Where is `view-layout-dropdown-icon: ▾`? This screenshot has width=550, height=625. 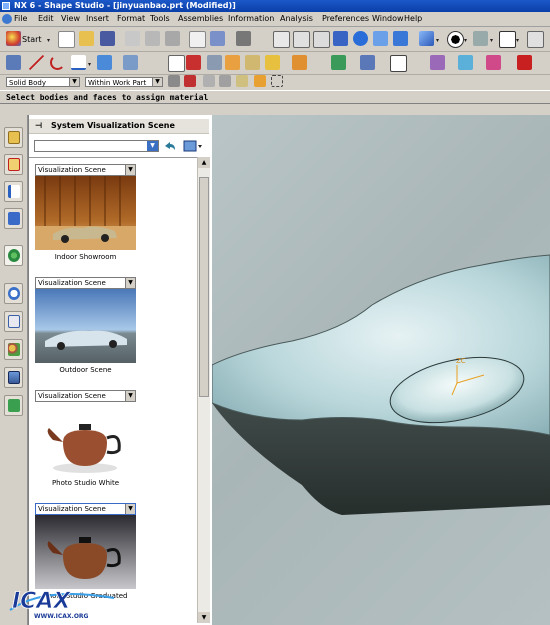
view-layout-dropdown-icon: ▾ is located at coordinates (517, 40).